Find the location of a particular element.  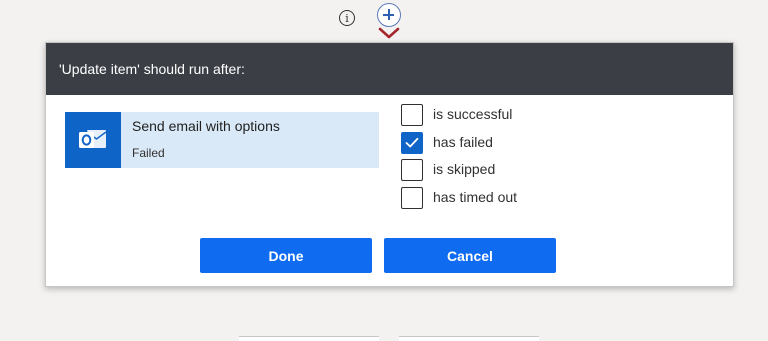

condition-has-failed: has failed is located at coordinates (501, 144).